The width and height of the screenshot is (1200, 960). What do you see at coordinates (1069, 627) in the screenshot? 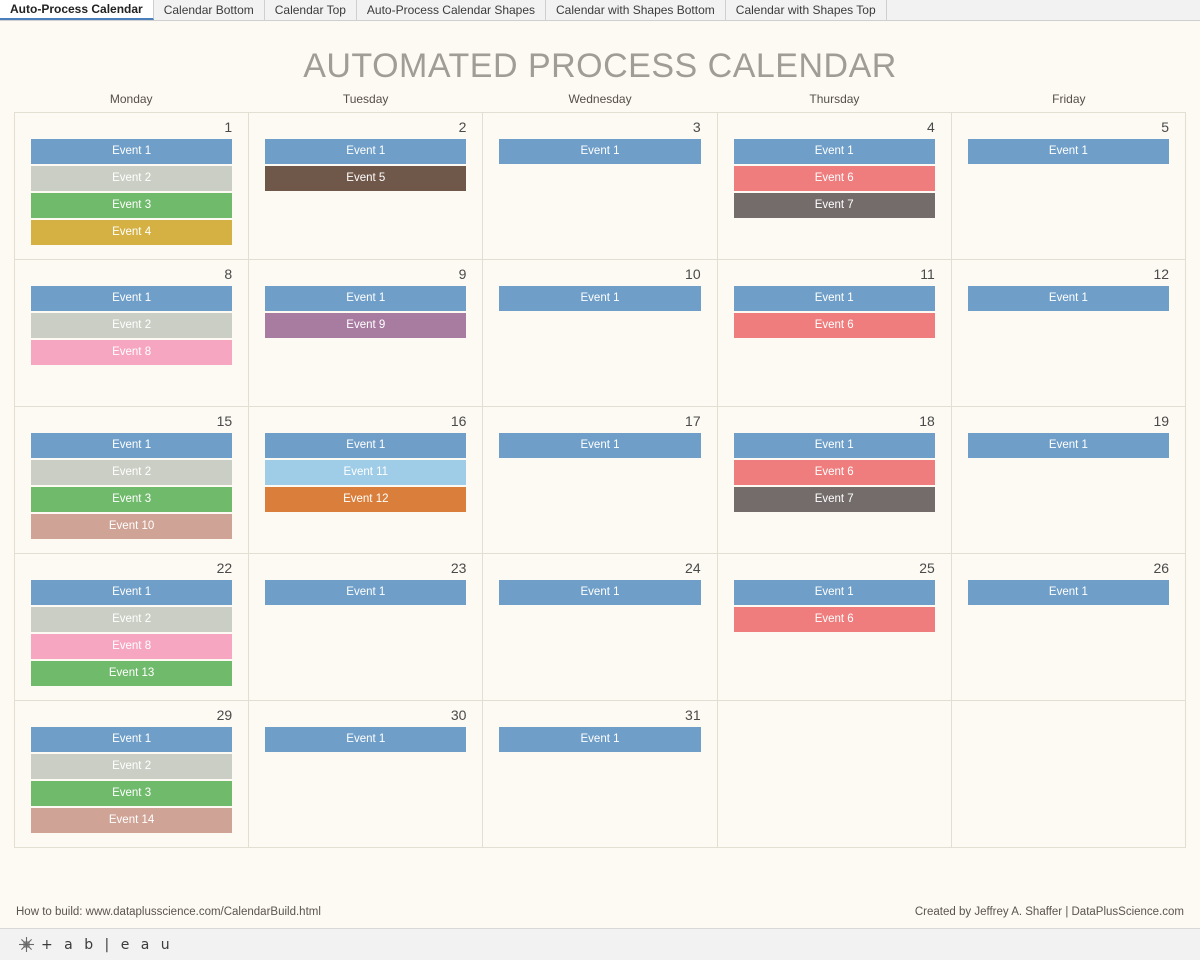
I see `calendar-day-cell: 26 Event 1` at bounding box center [1069, 627].